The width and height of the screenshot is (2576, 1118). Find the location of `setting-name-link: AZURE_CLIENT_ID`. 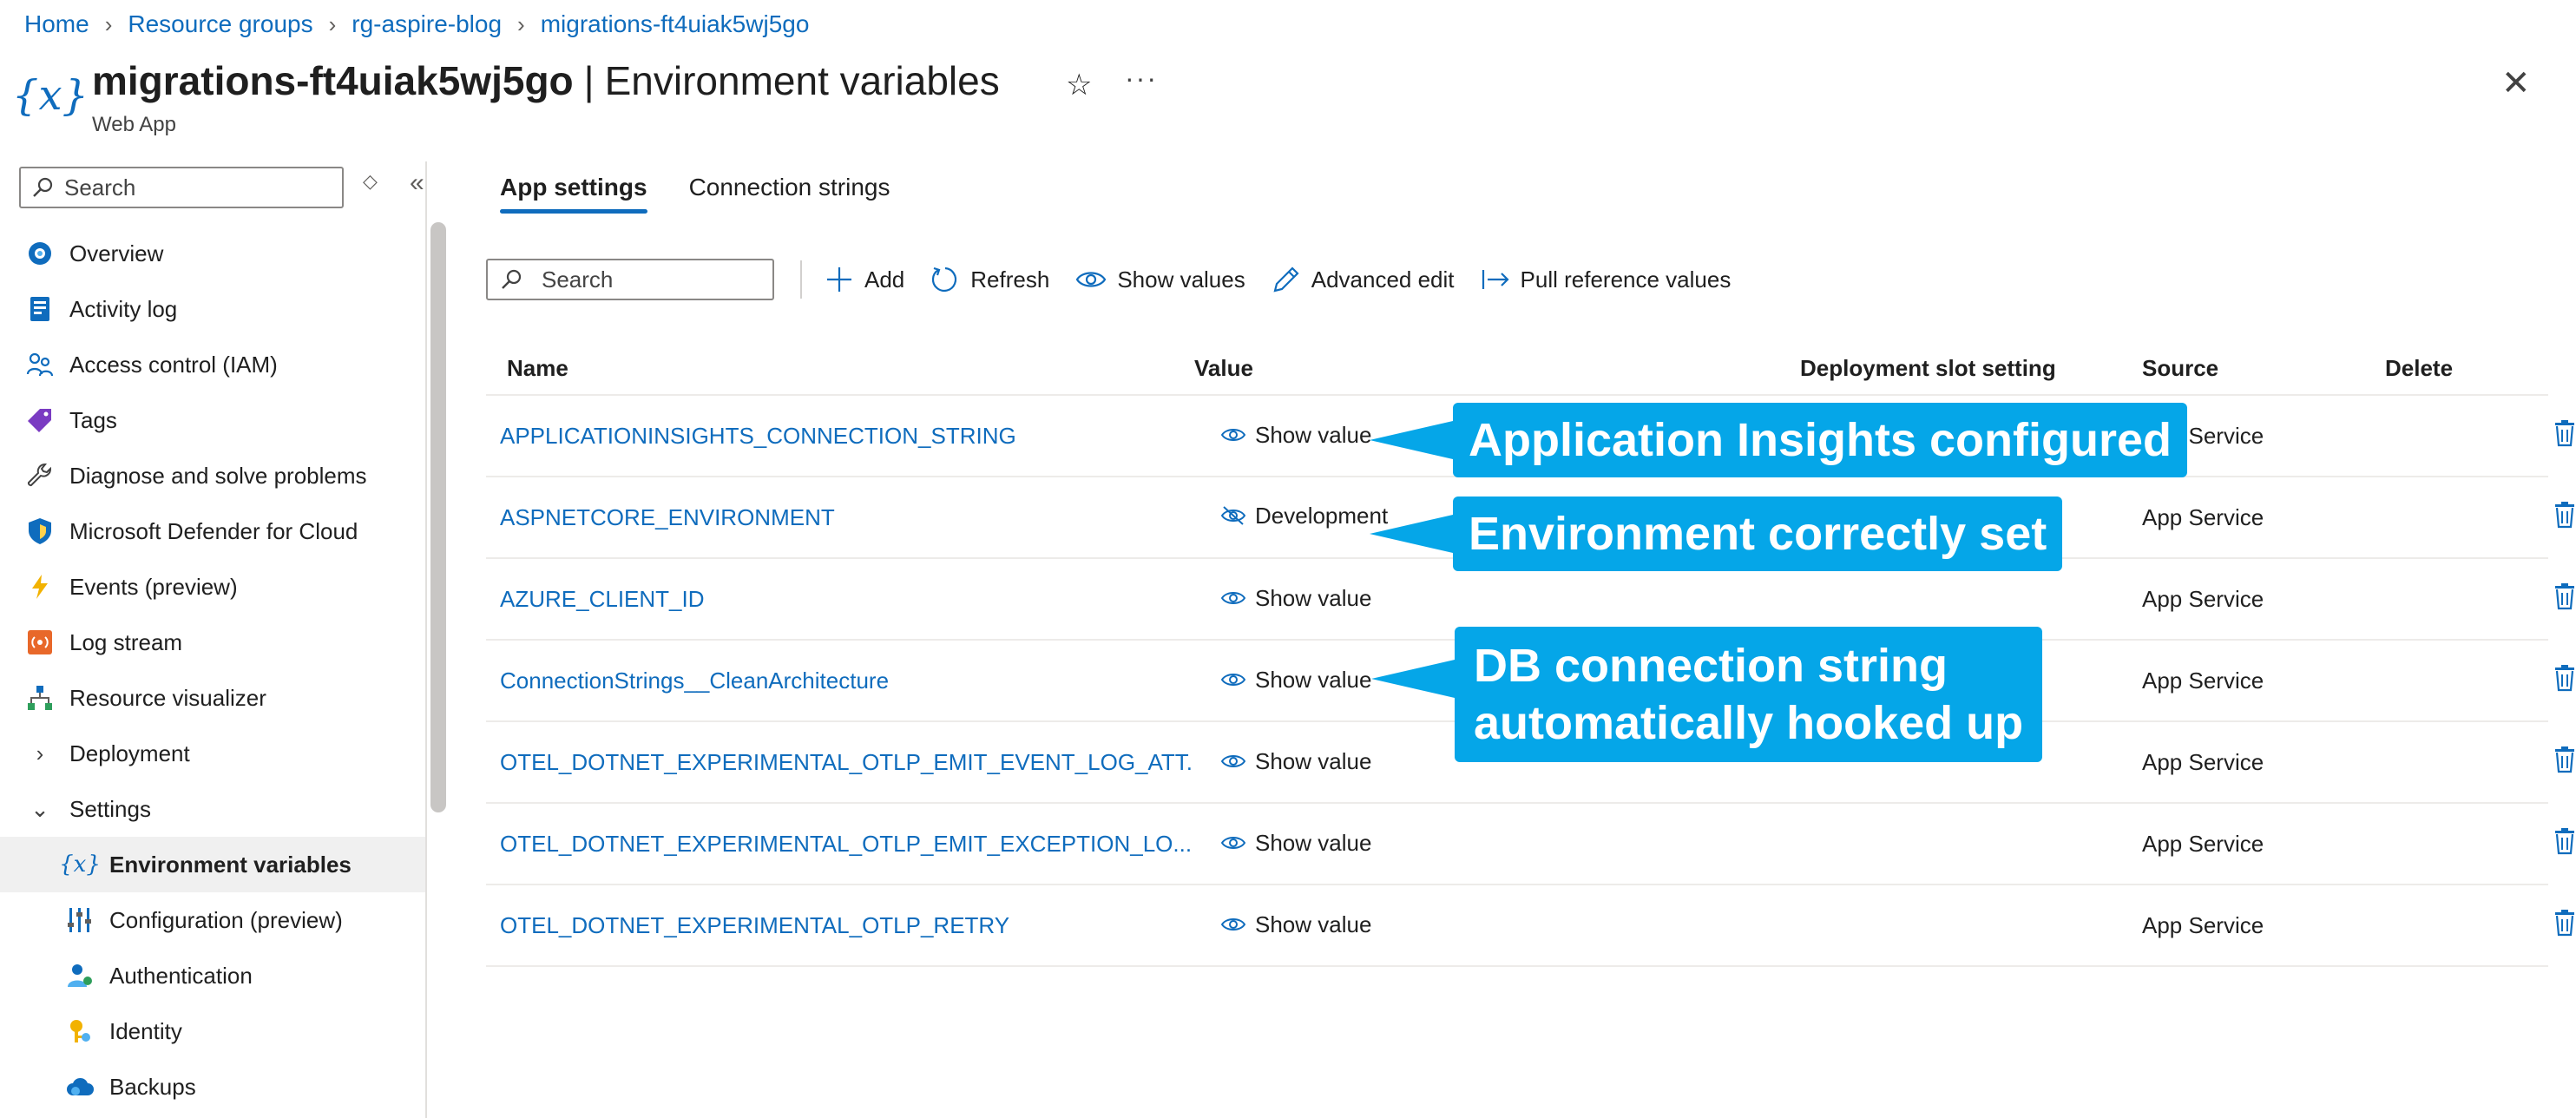

setting-name-link: AZURE_CLIENT_ID is located at coordinates (602, 599).